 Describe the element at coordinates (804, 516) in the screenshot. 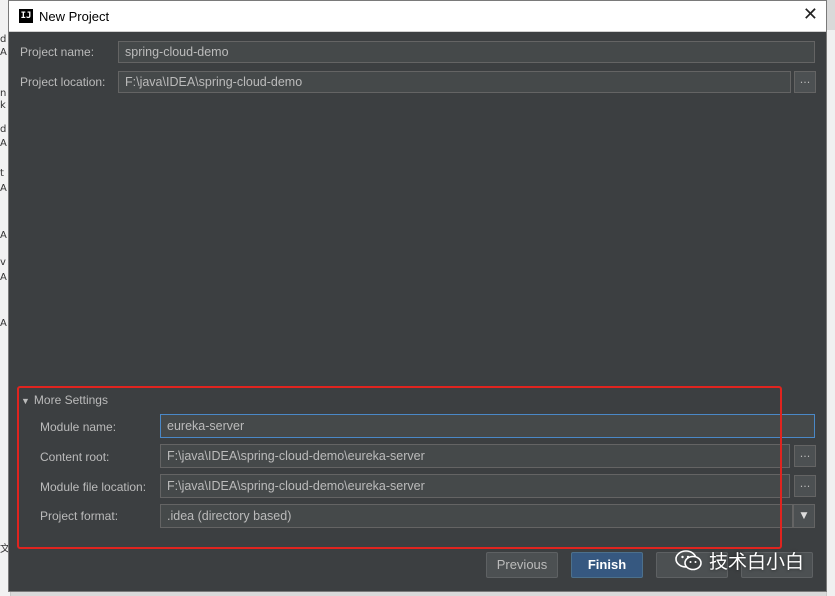

I see `chevron-down-icon: ▼` at that location.